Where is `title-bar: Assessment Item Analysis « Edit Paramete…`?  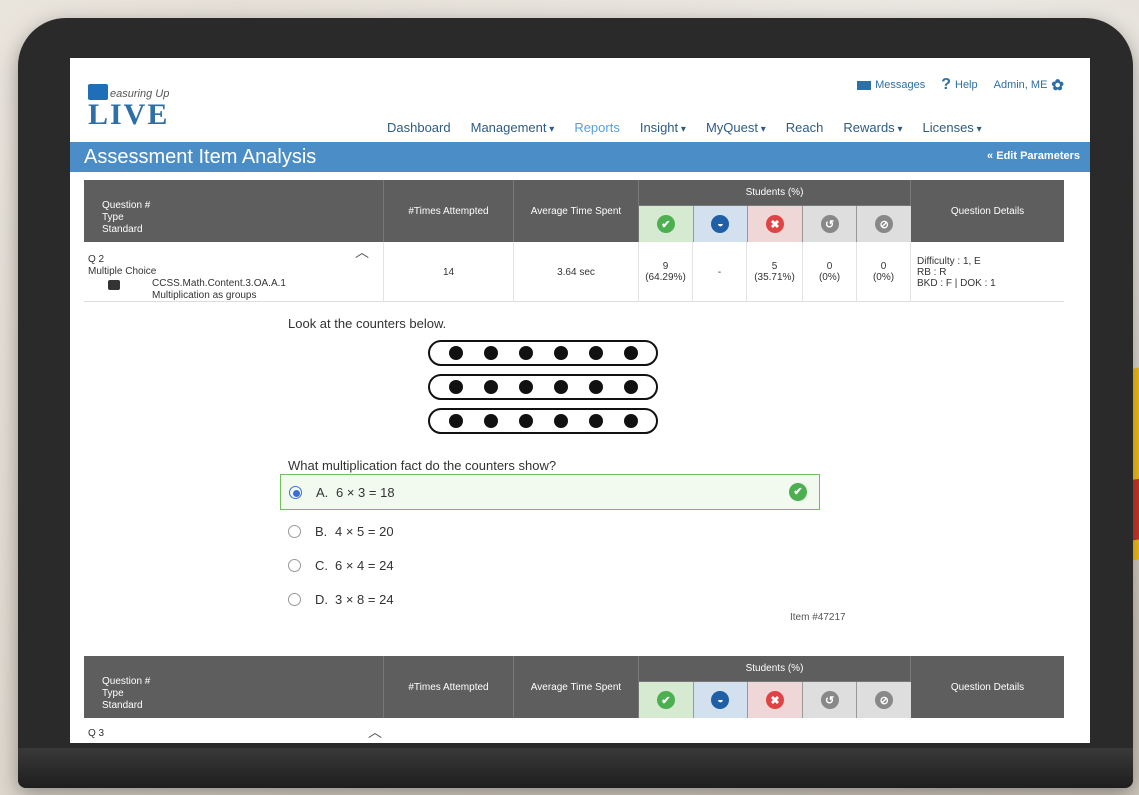
title-bar: Assessment Item Analysis « Edit Paramete… is located at coordinates (580, 157).